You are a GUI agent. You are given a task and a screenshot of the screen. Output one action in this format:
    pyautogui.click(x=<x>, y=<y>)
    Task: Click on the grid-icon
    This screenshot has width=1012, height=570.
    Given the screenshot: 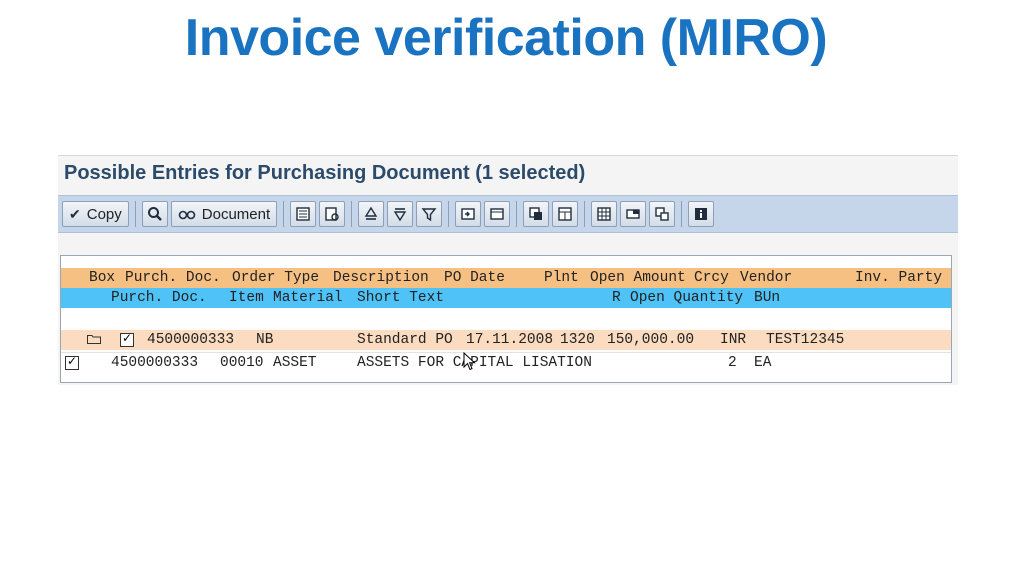 What is the action you would take?
    pyautogui.click(x=604, y=214)
    